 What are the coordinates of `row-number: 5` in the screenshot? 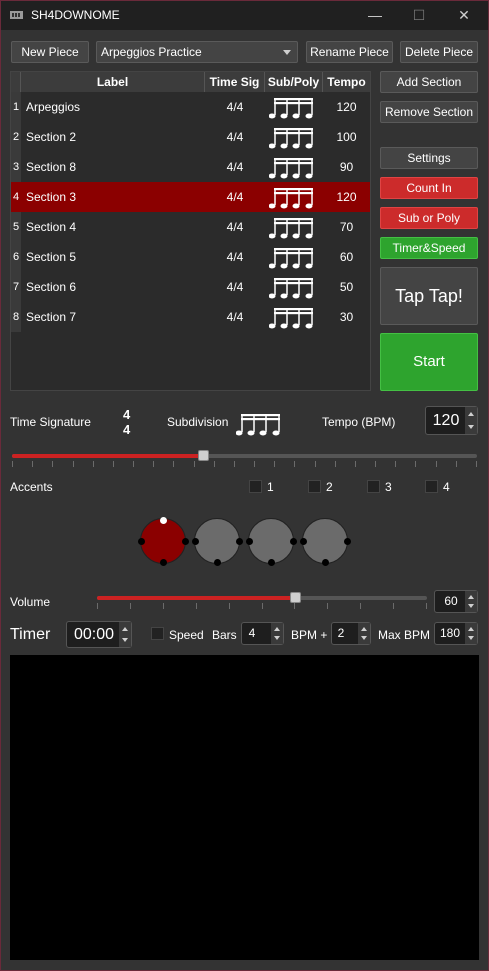 It's located at (16, 227).